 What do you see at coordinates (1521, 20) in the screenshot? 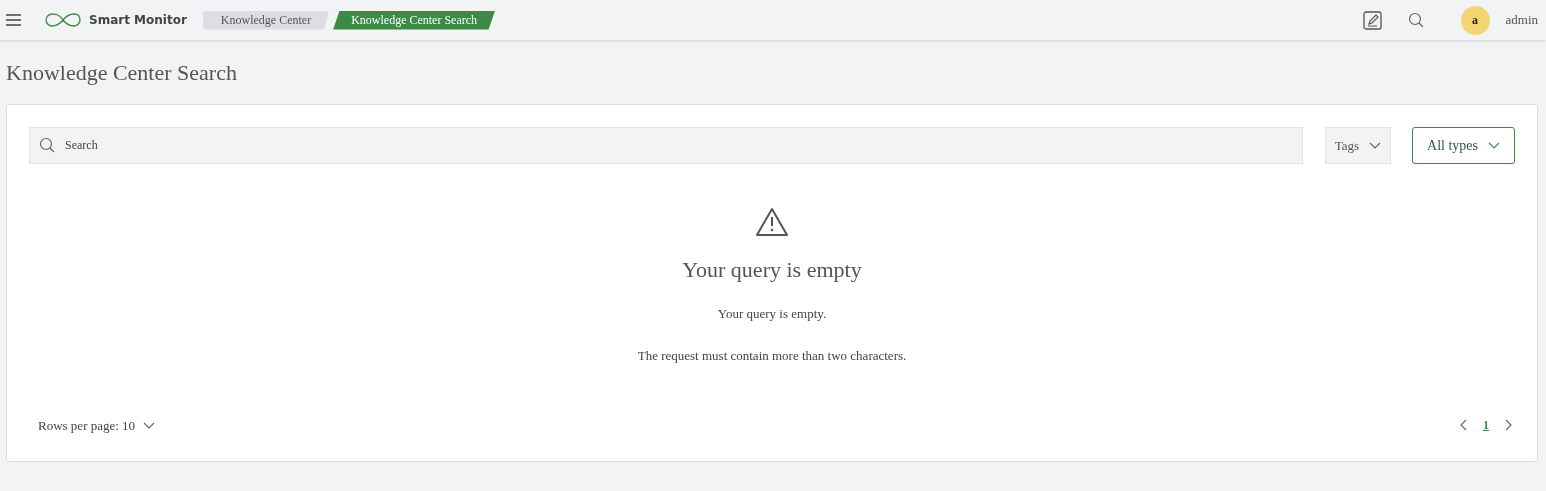
I see `user-name: admin` at bounding box center [1521, 20].